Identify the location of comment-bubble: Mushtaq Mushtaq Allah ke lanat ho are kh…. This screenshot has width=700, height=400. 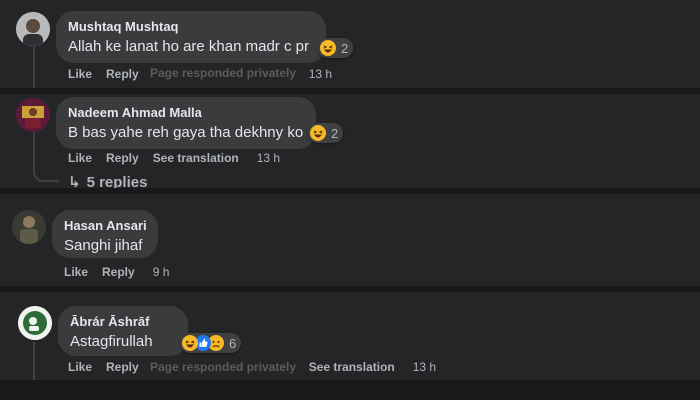
(191, 37).